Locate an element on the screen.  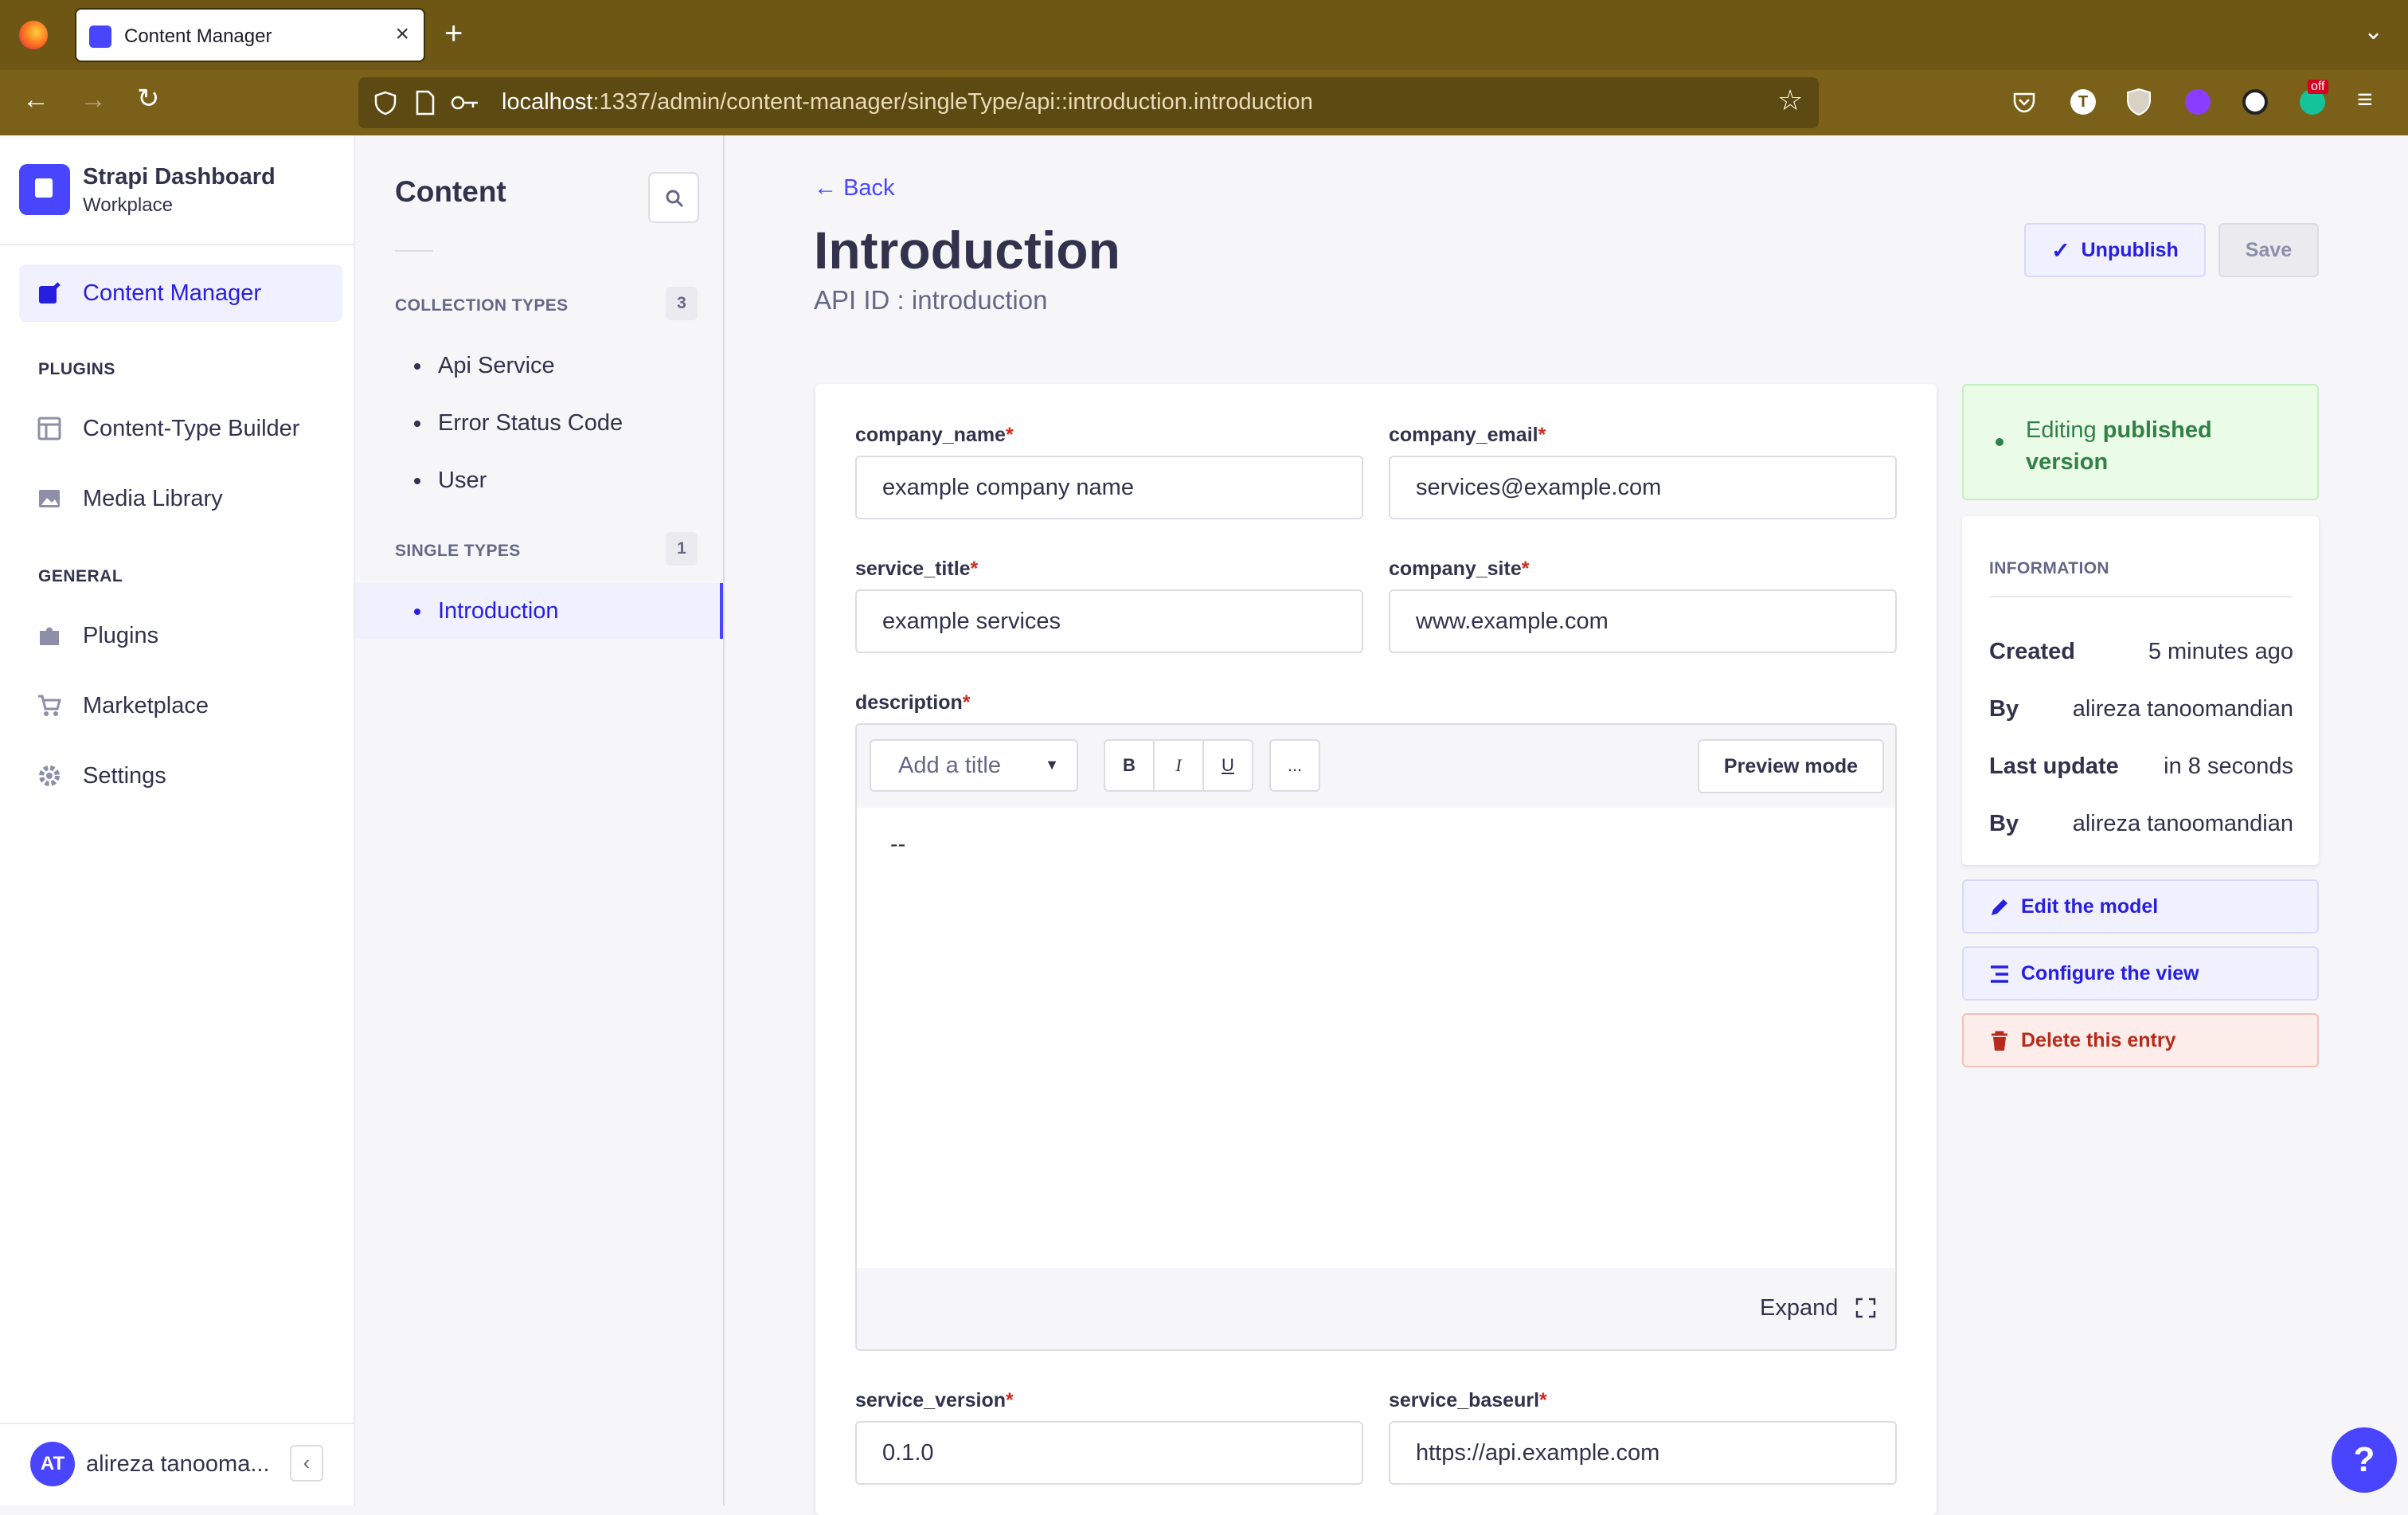
company-name-input: example company name is located at coordinates (1109, 488).